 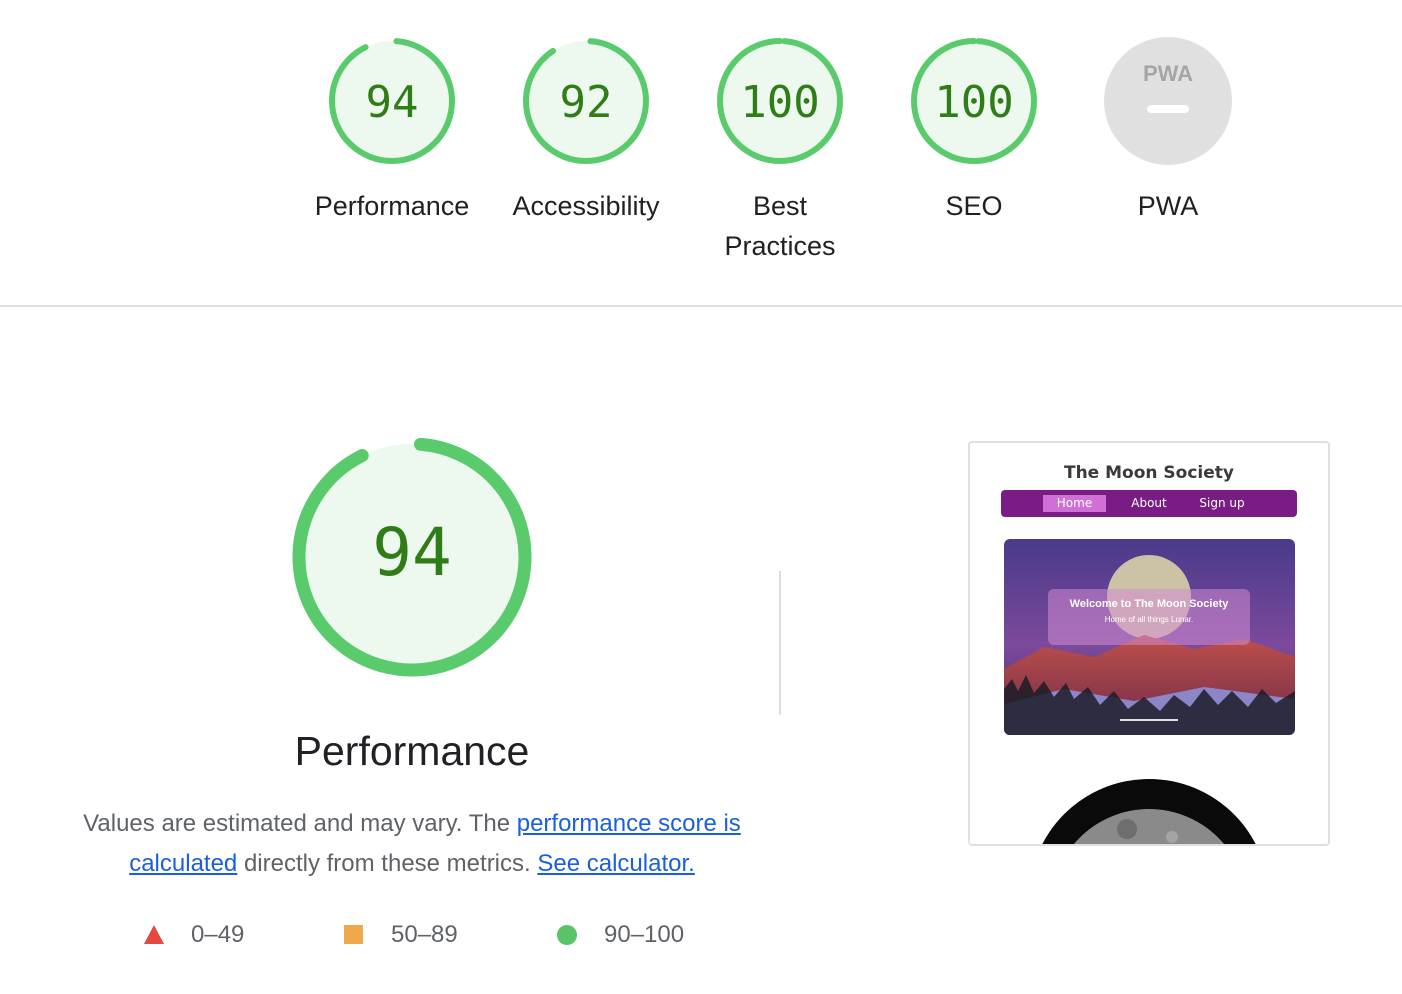 What do you see at coordinates (412, 751) in the screenshot?
I see `performance-title: Performance` at bounding box center [412, 751].